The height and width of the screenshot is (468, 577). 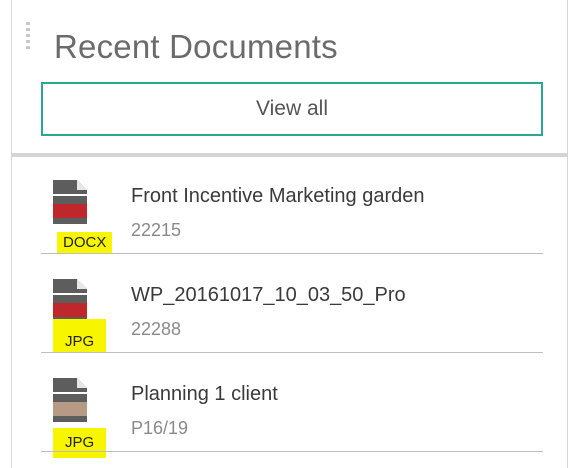 I want to click on document-name: Planning 1 client, so click(x=204, y=394).